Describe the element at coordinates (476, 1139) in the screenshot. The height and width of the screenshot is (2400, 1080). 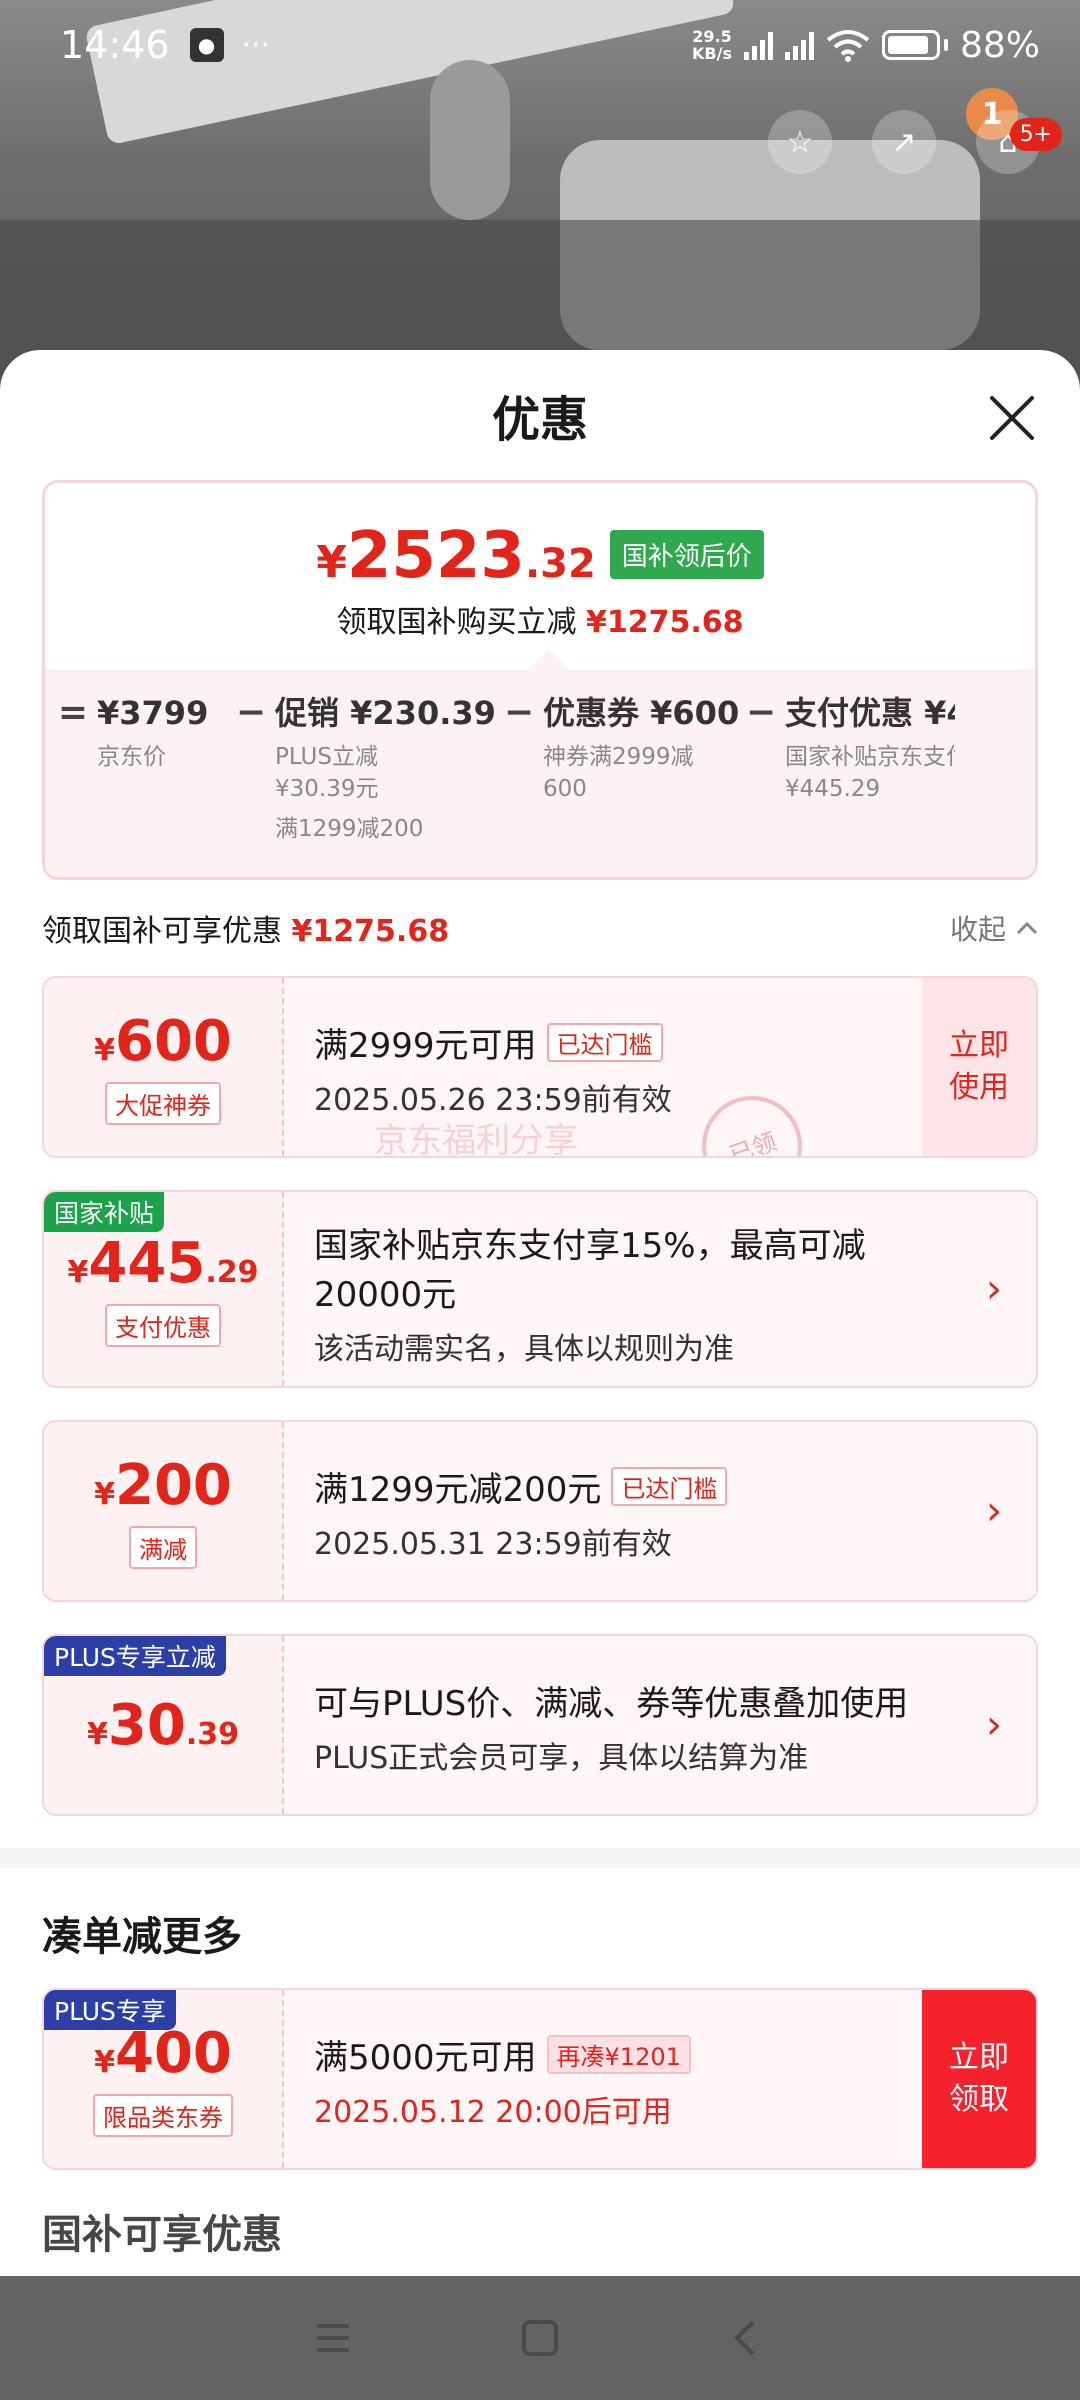
I see `watermark-text: 京东福利分享` at that location.